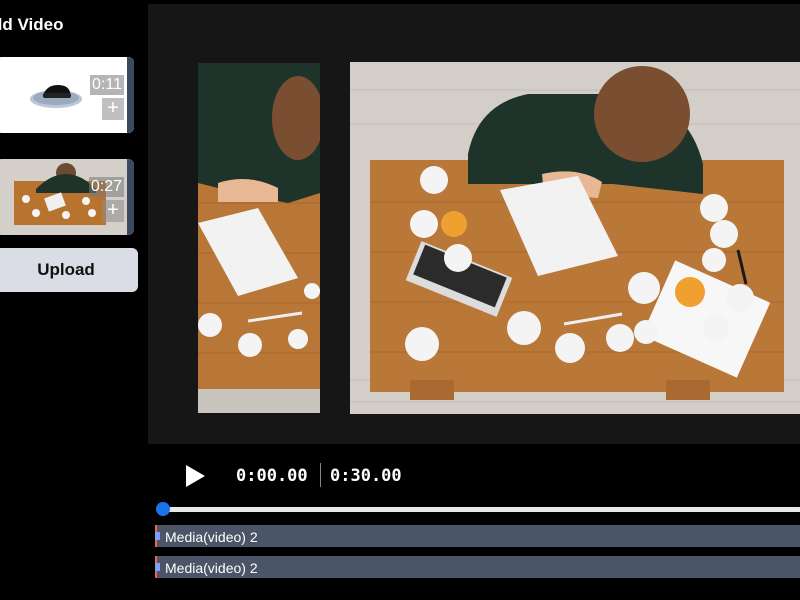  Describe the element at coordinates (196, 476) in the screenshot. I see `play-icon` at that location.